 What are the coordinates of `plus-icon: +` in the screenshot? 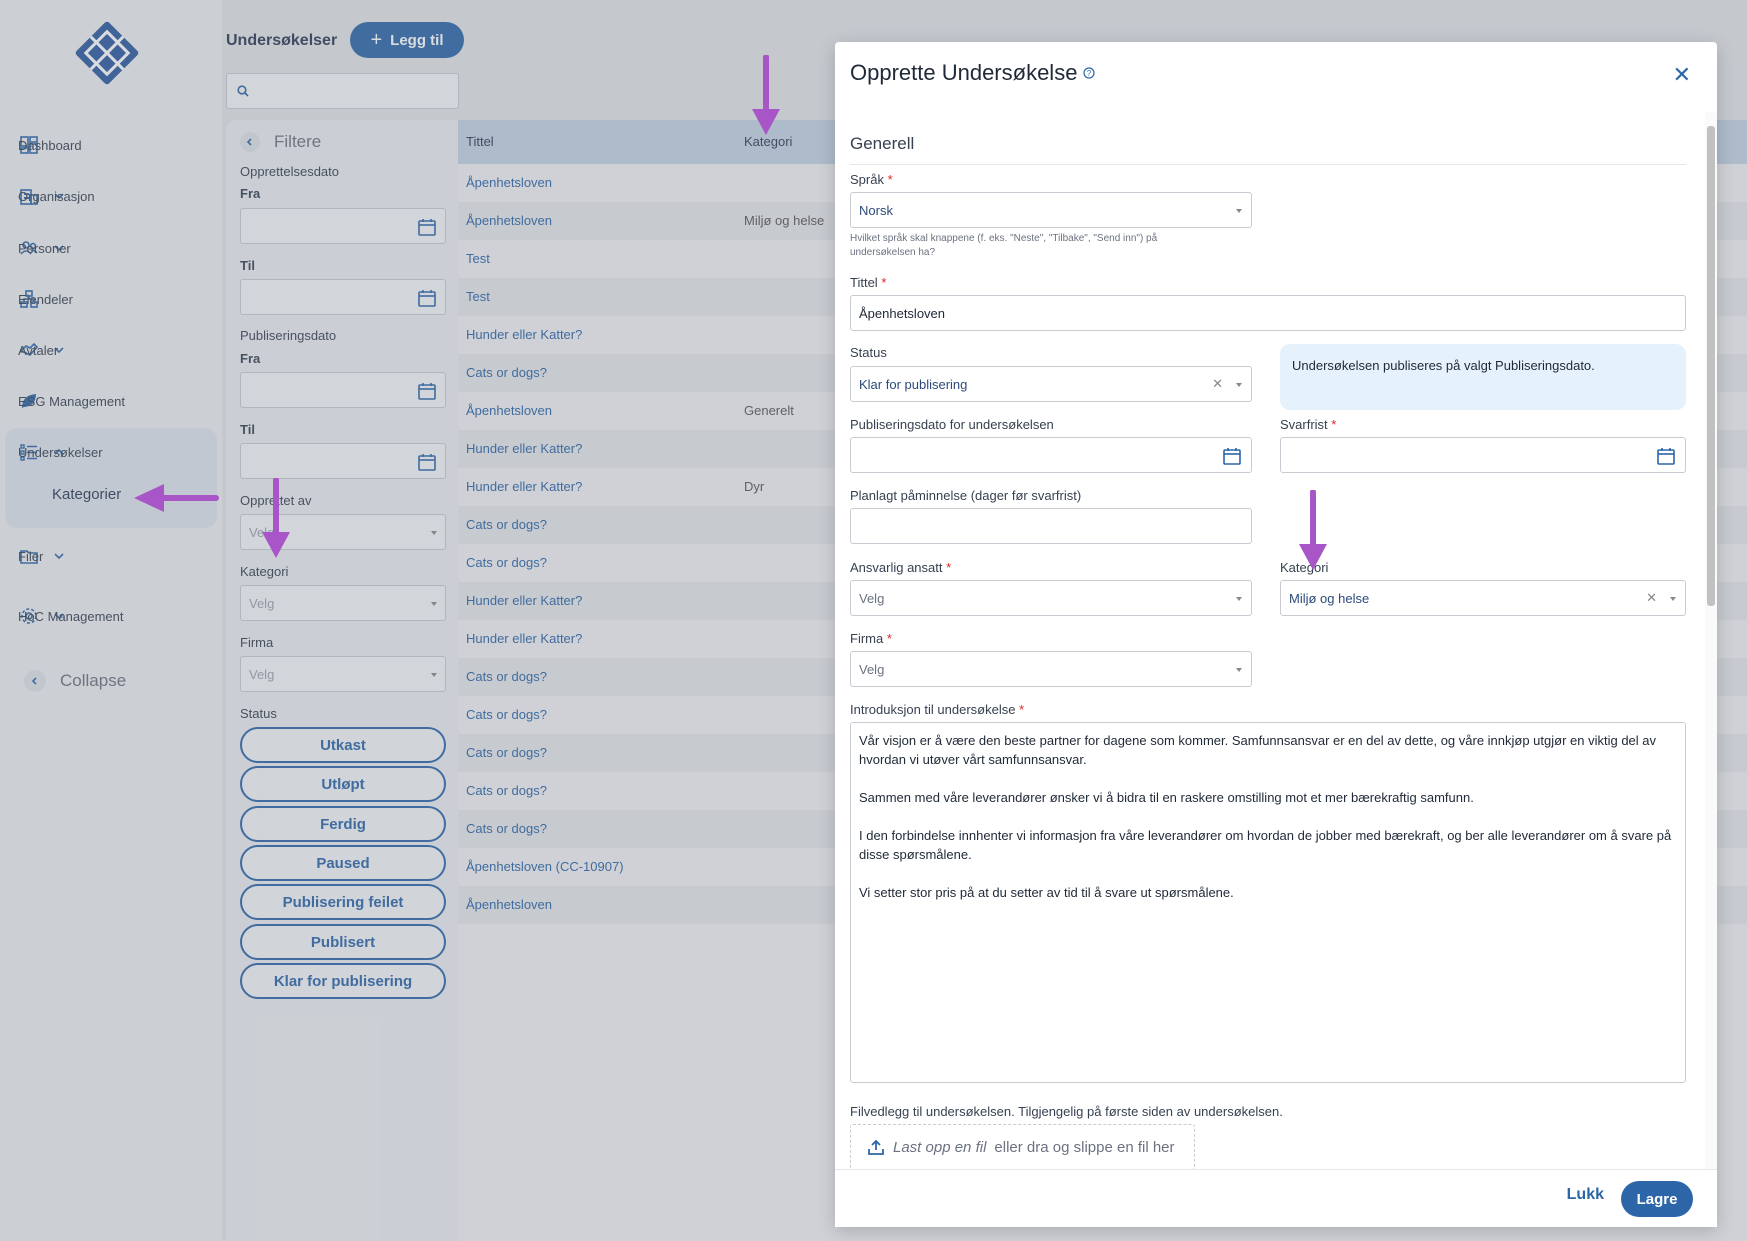 It's located at (376, 39).